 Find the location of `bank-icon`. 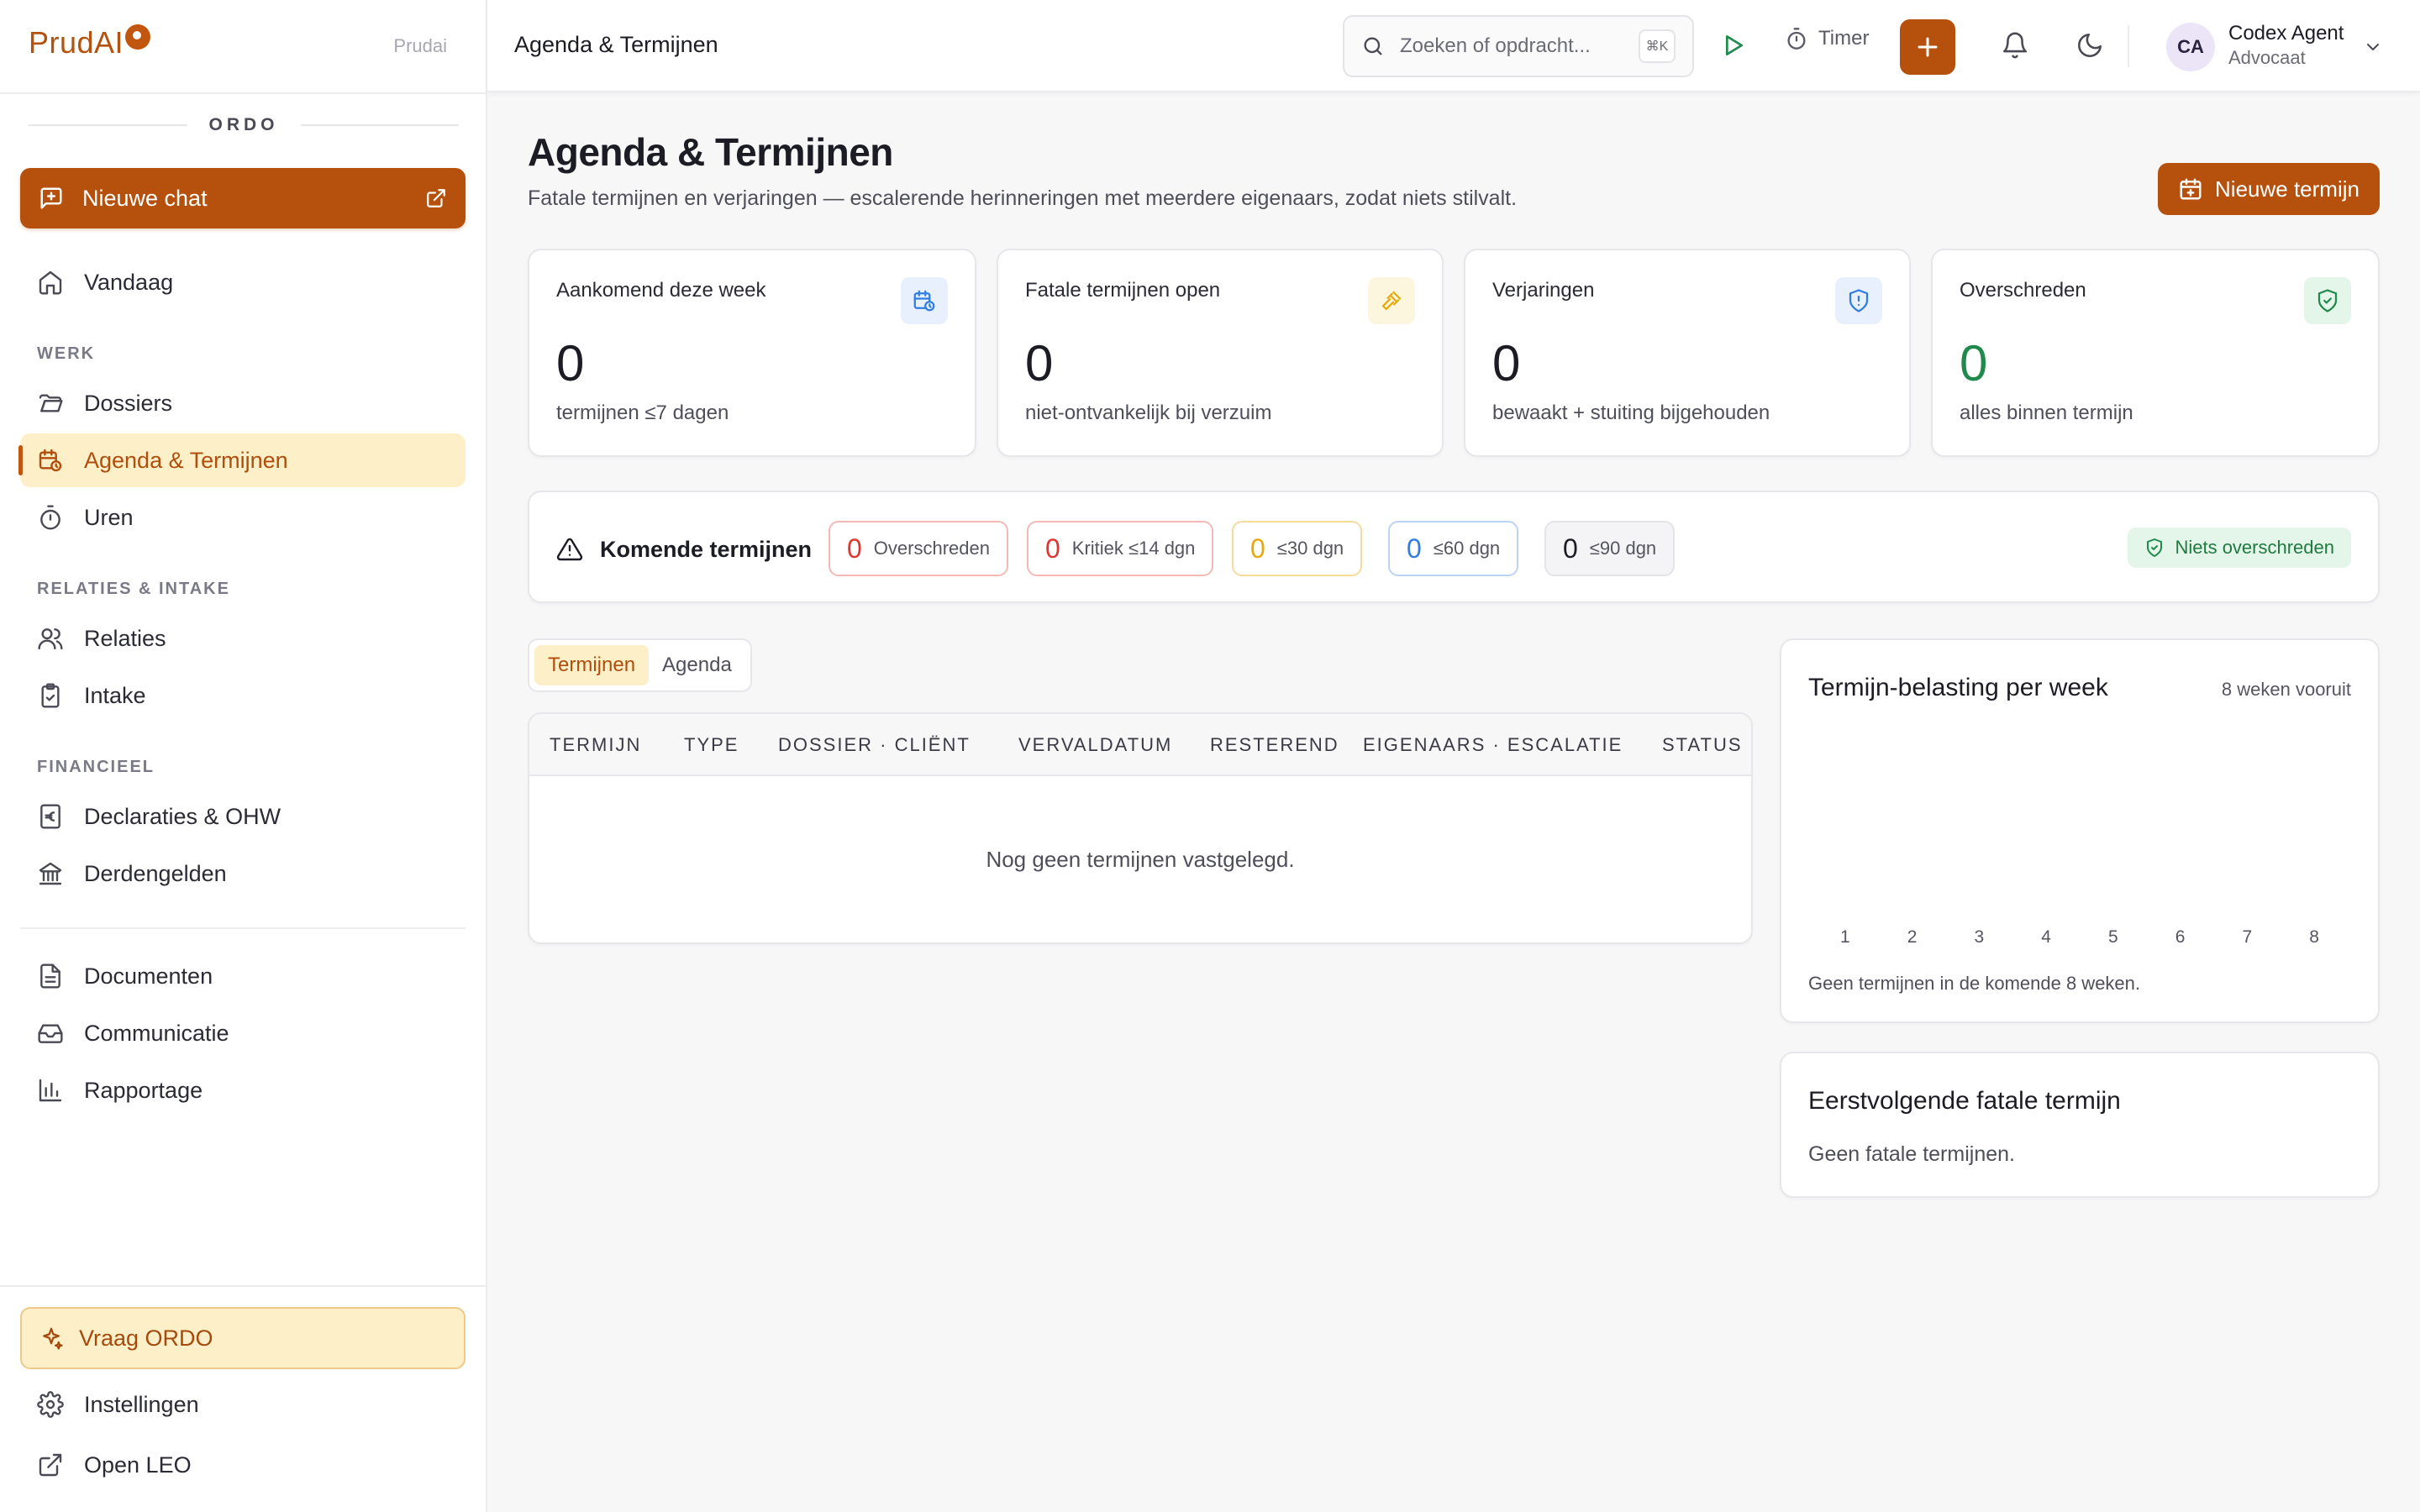

bank-icon is located at coordinates (51, 873).